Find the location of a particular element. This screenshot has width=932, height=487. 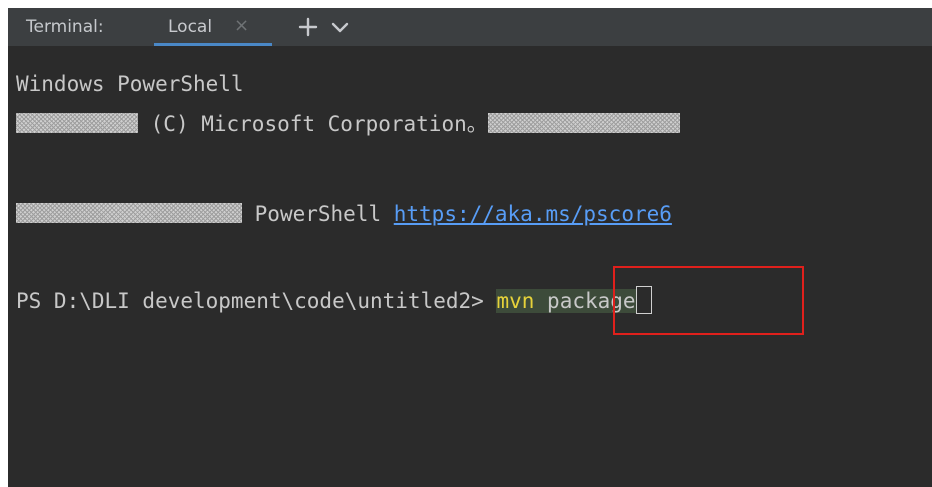

tab-local-label: Local is located at coordinates (190, 27).